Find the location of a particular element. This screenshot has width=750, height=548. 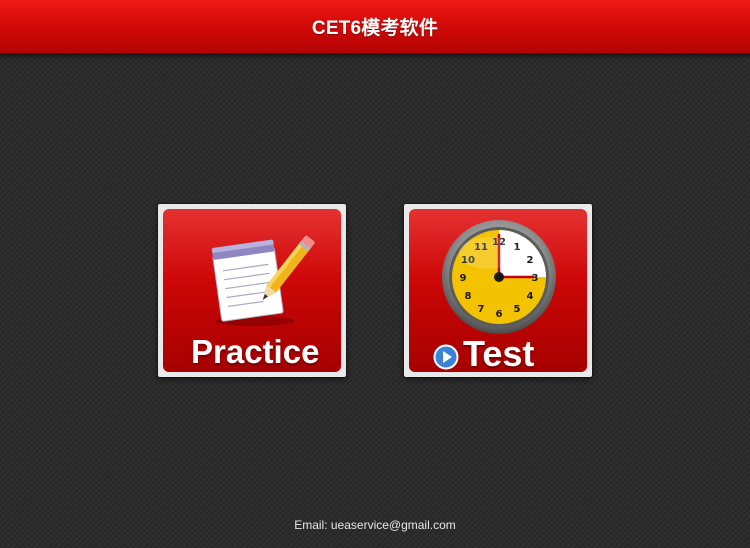

svg-text: 8 is located at coordinates (468, 296).